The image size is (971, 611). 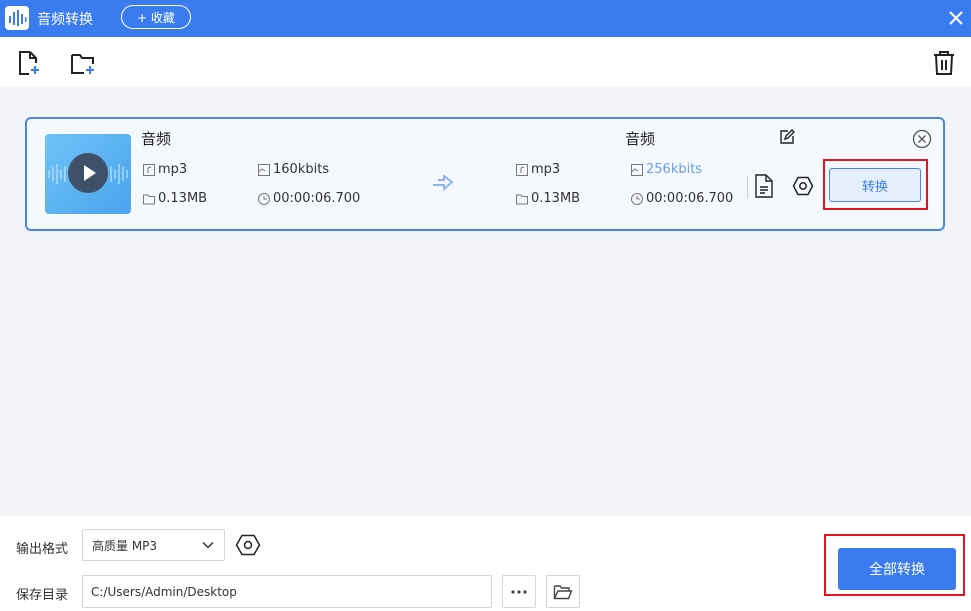 I want to click on close-icon, so click(x=956, y=18).